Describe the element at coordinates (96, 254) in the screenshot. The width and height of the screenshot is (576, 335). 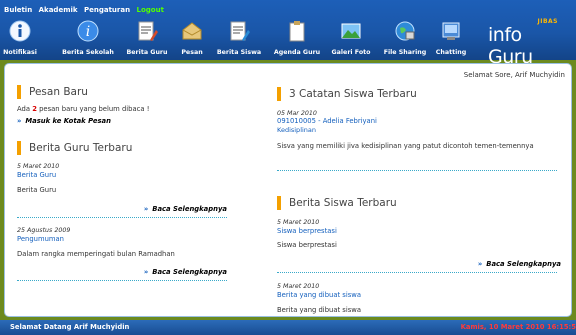
I see `item-body: Dalam rangka memperingati bulan Ramadhan` at that location.